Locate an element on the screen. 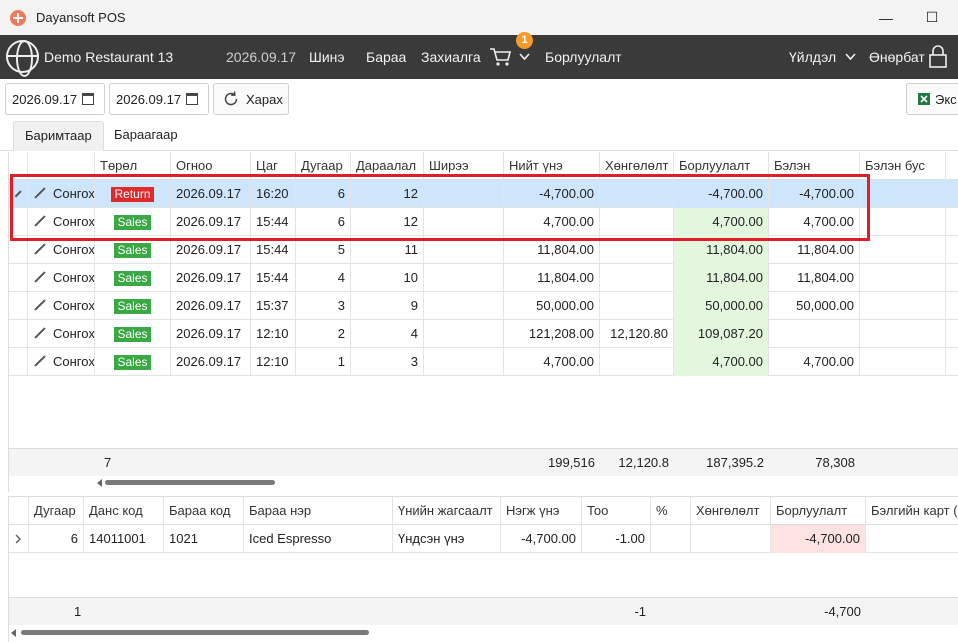 This screenshot has height=642, width=958. discount-cell is located at coordinates (637, 278).